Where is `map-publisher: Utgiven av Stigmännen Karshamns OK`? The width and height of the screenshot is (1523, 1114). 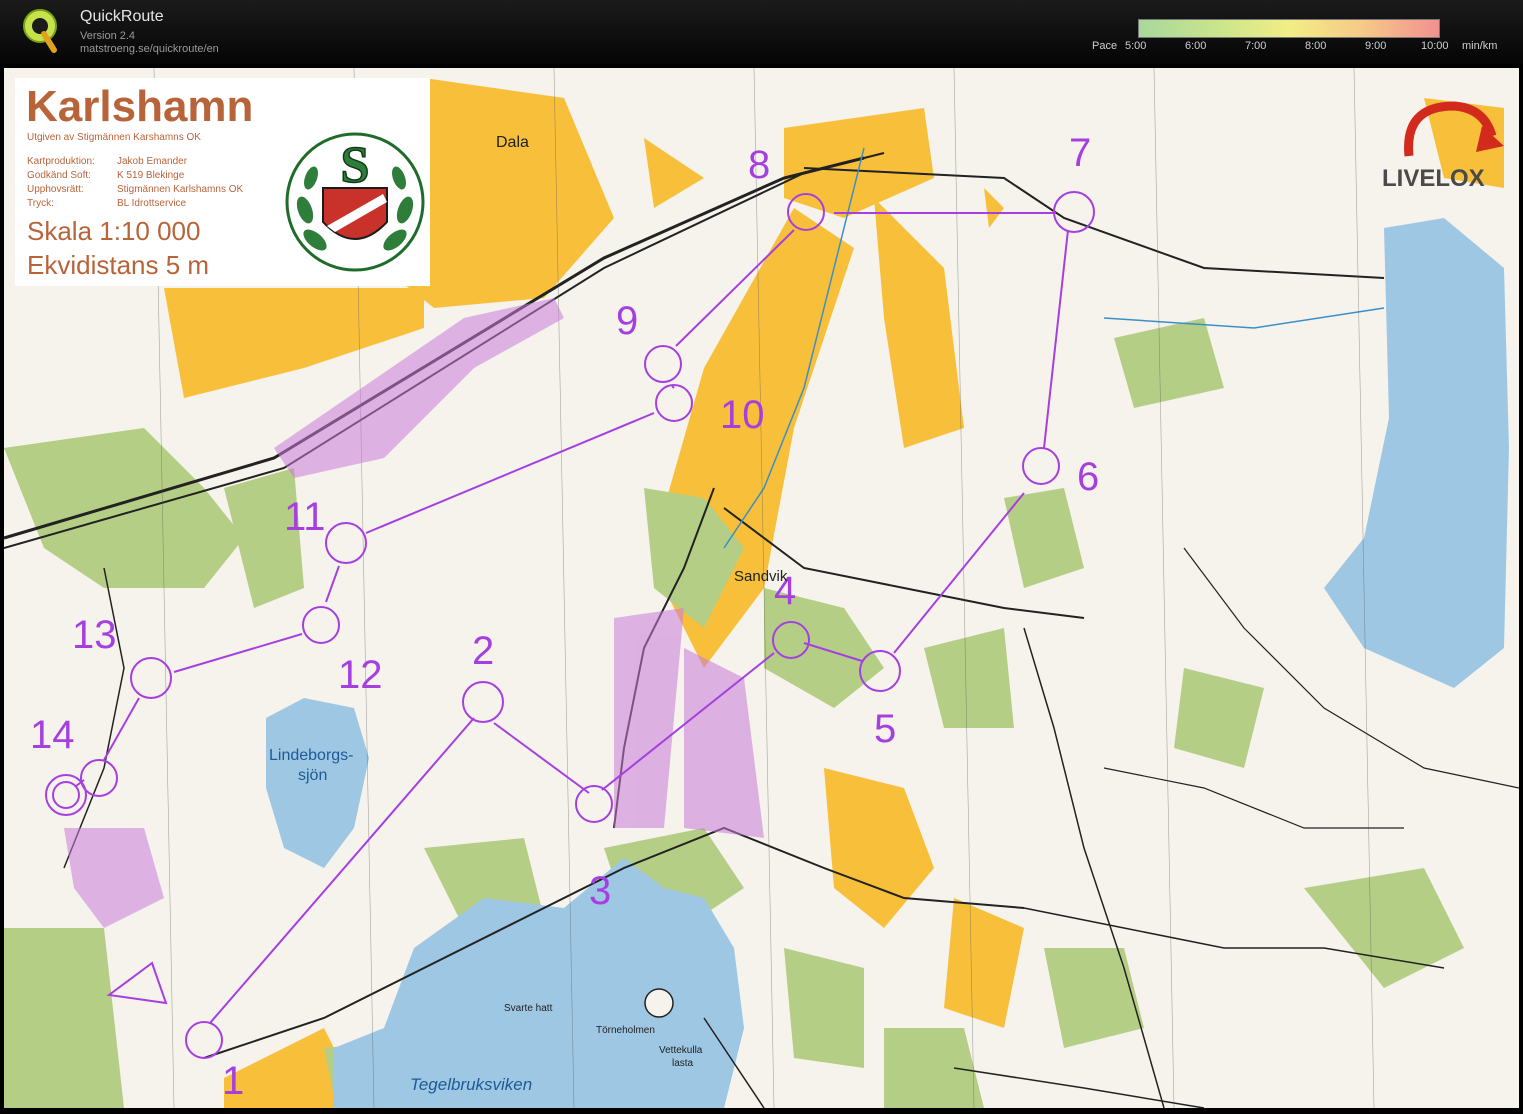
map-publisher: Utgiven av Stigmännen Karshamns OK is located at coordinates (114, 137).